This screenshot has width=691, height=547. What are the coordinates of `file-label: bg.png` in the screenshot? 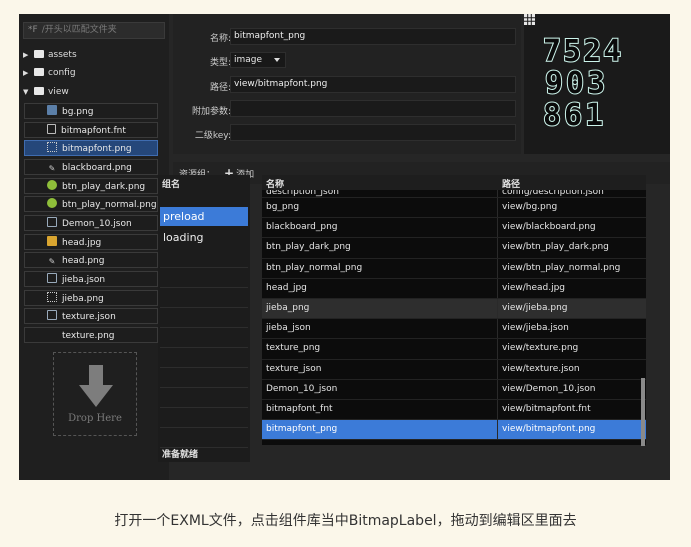 It's located at (78, 112).